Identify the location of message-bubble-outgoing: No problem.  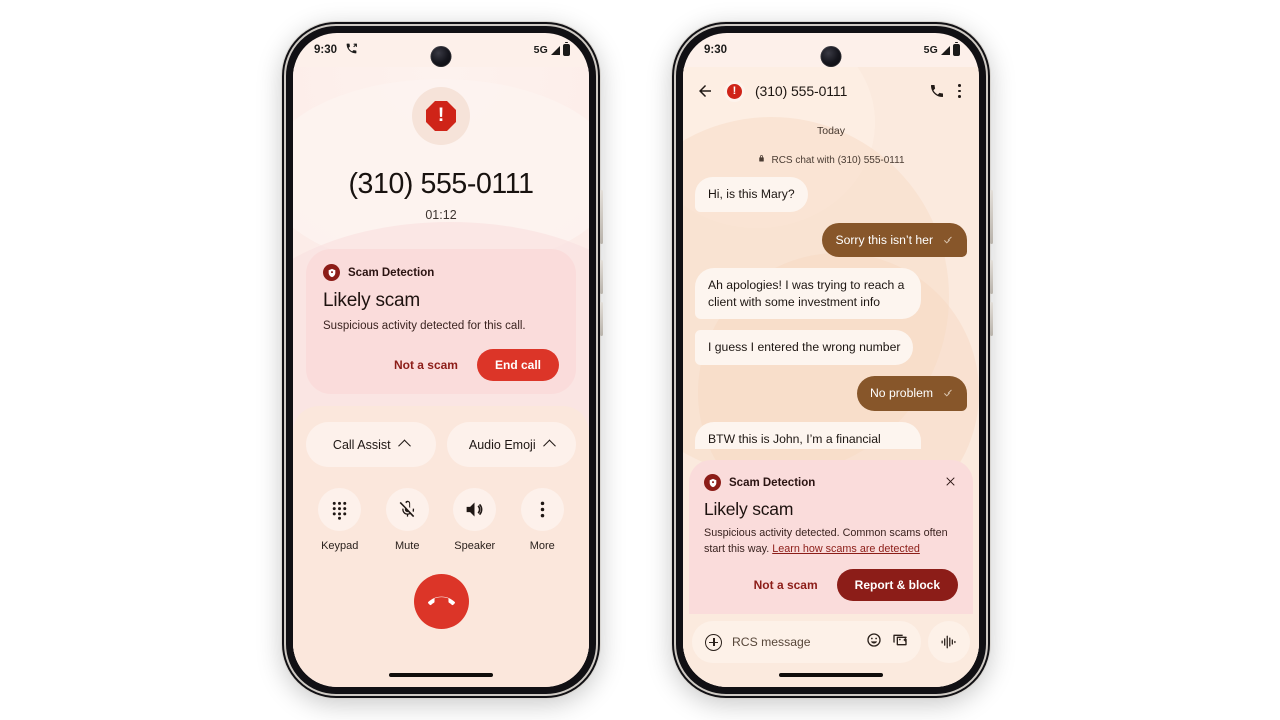
(912, 393).